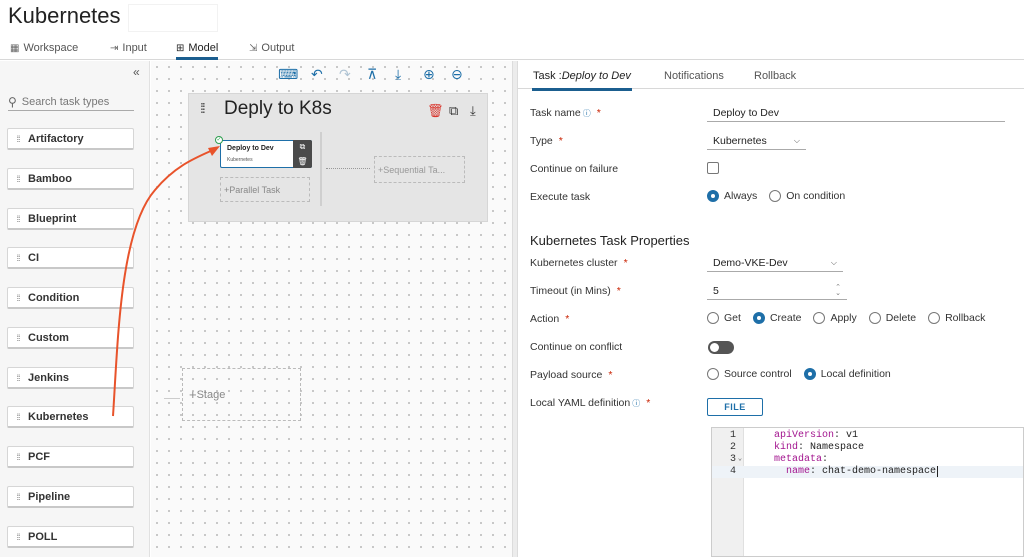 The image size is (1024, 557). Describe the element at coordinates (180, 48) in the screenshot. I see `model-icon: ⊞` at that location.